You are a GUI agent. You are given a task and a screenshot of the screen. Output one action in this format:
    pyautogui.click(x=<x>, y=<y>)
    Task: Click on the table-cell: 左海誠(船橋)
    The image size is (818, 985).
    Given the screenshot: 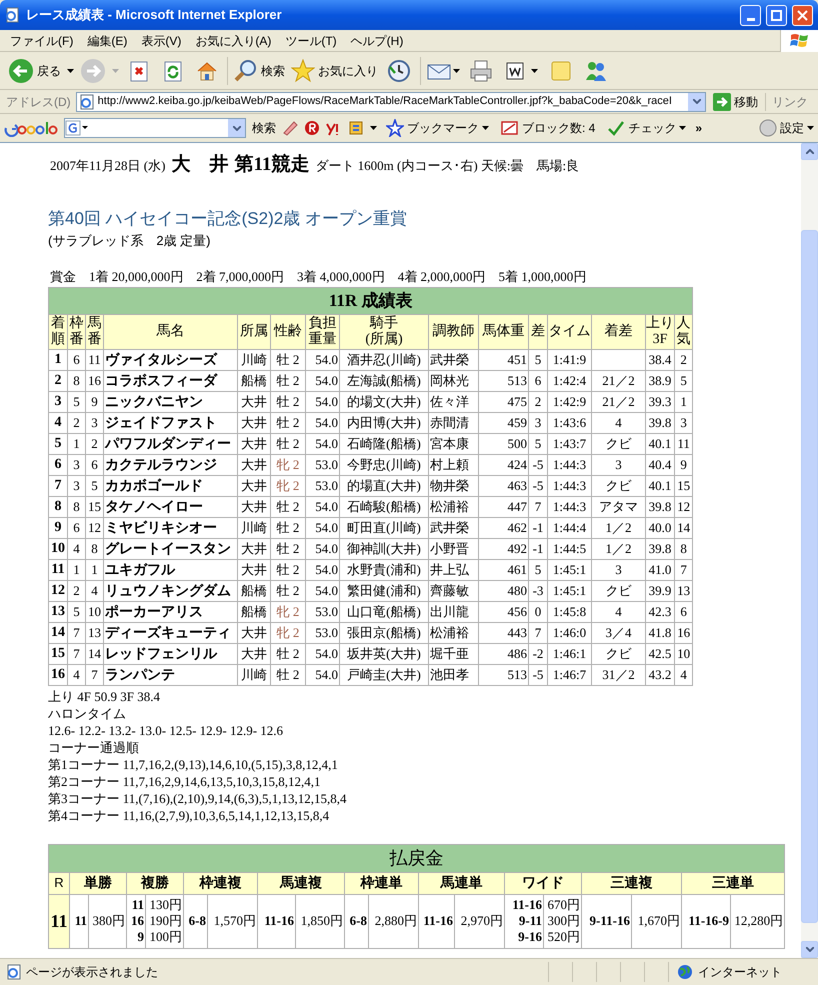 What is the action you would take?
    pyautogui.click(x=384, y=380)
    